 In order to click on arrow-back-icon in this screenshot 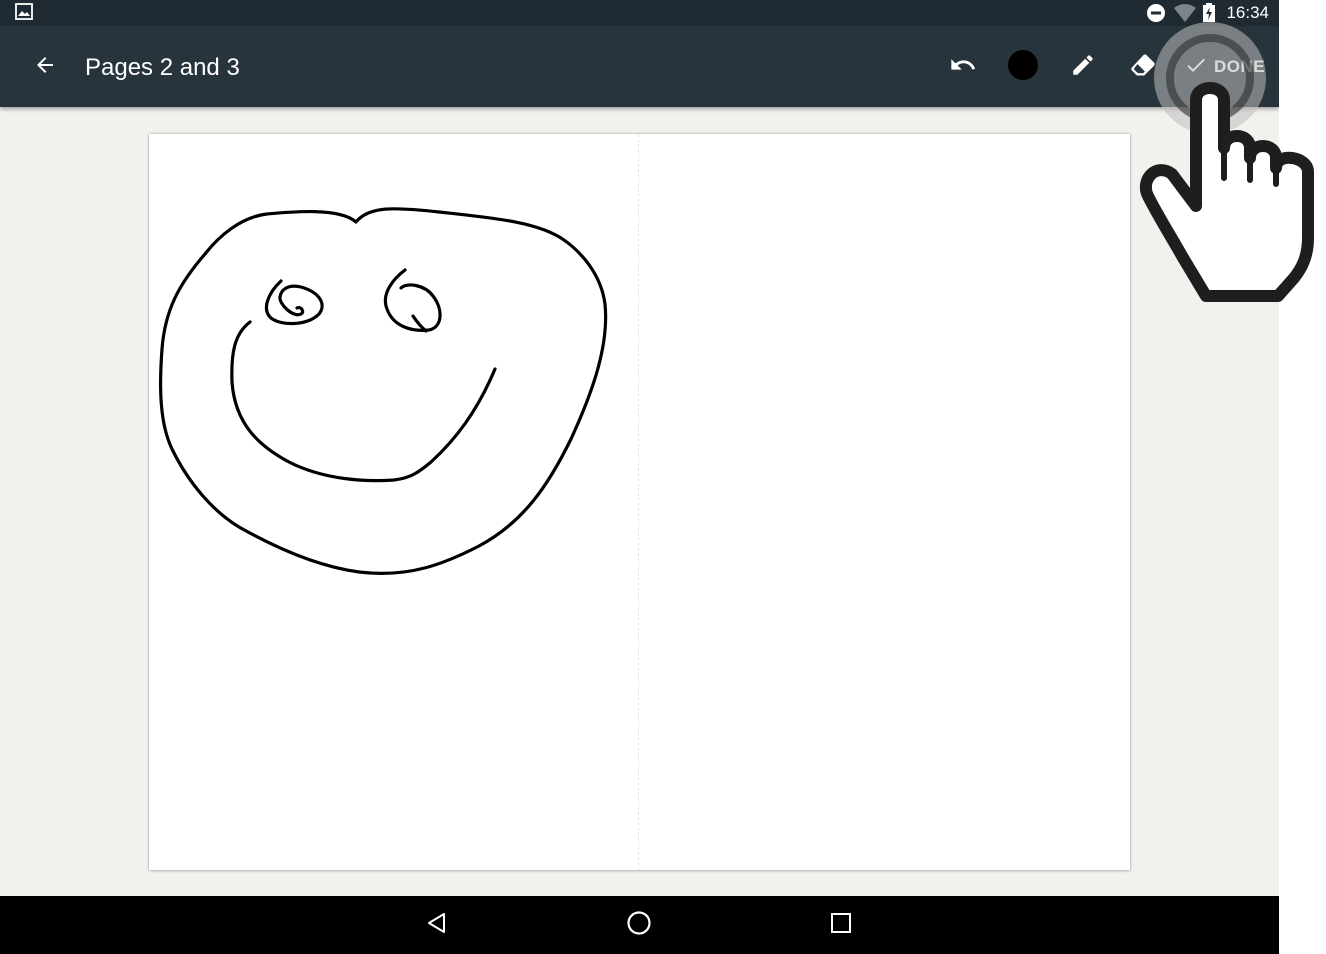, I will do `click(45, 67)`.